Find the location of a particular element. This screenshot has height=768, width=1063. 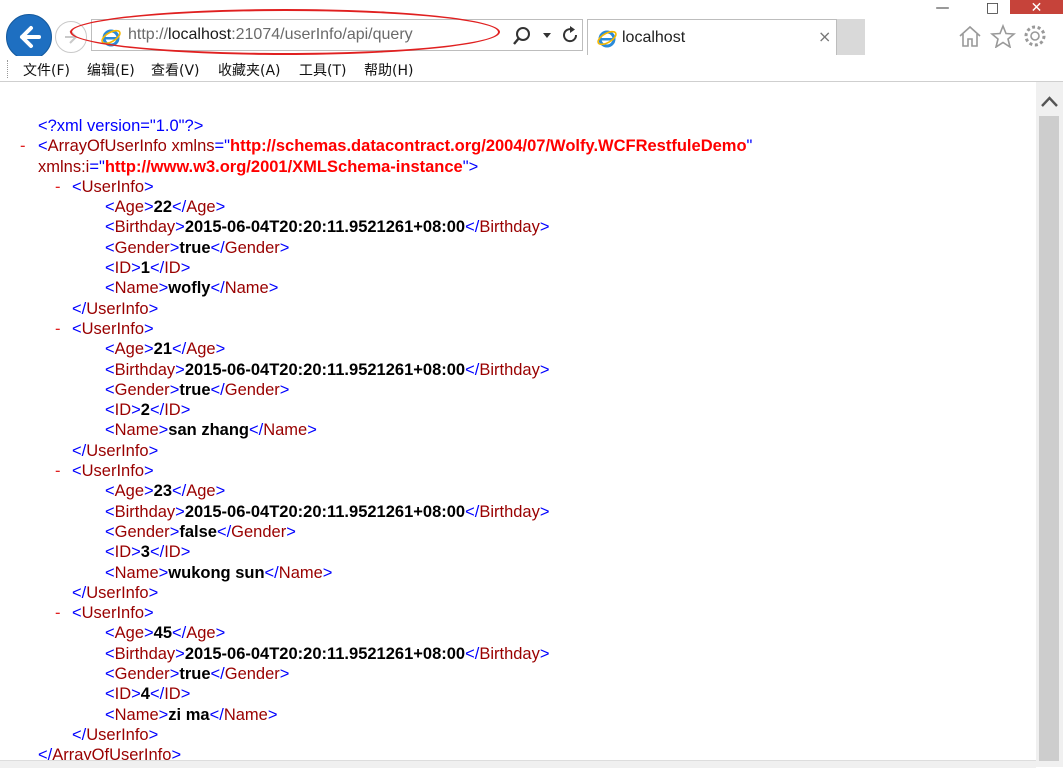

user-field-name: <Name>wukong sun</Name> is located at coordinates (219, 572).